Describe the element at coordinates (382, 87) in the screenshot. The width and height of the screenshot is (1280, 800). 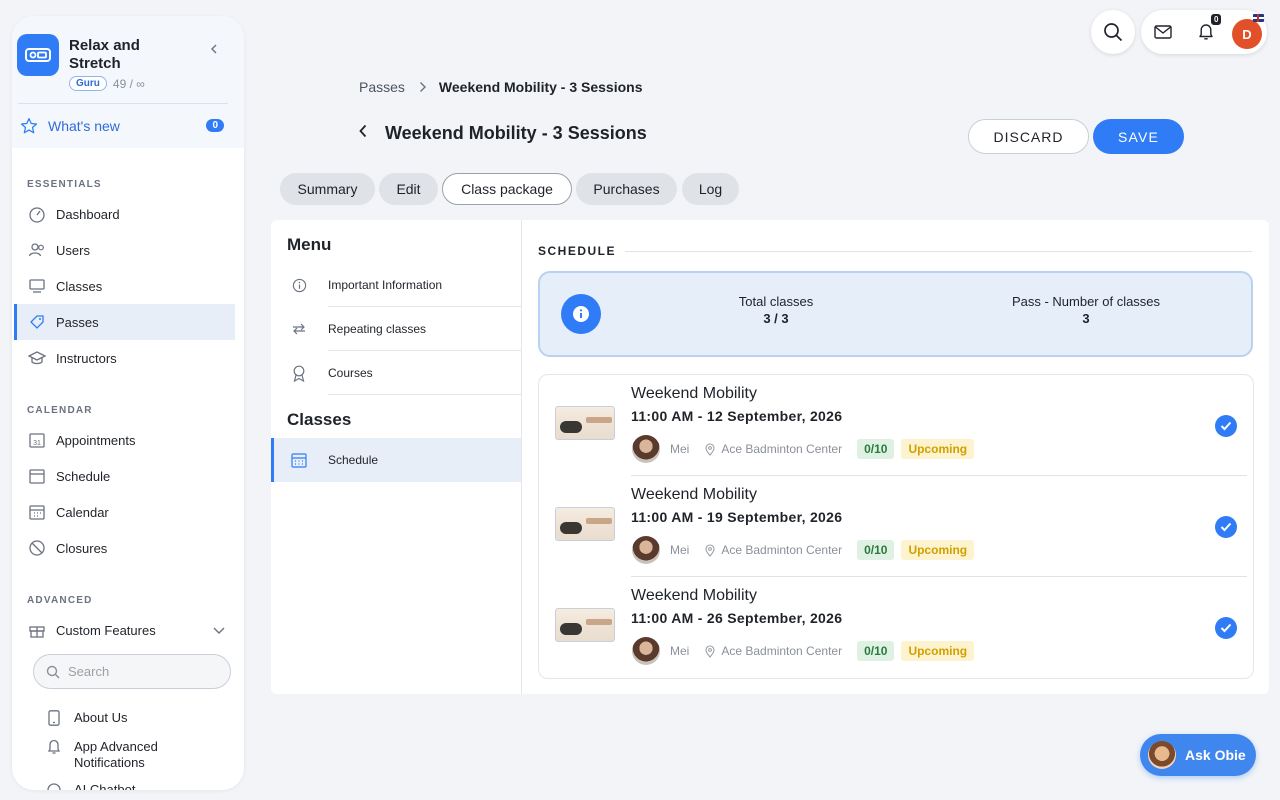
I see `breadcrumb-passes-link: Passes` at that location.